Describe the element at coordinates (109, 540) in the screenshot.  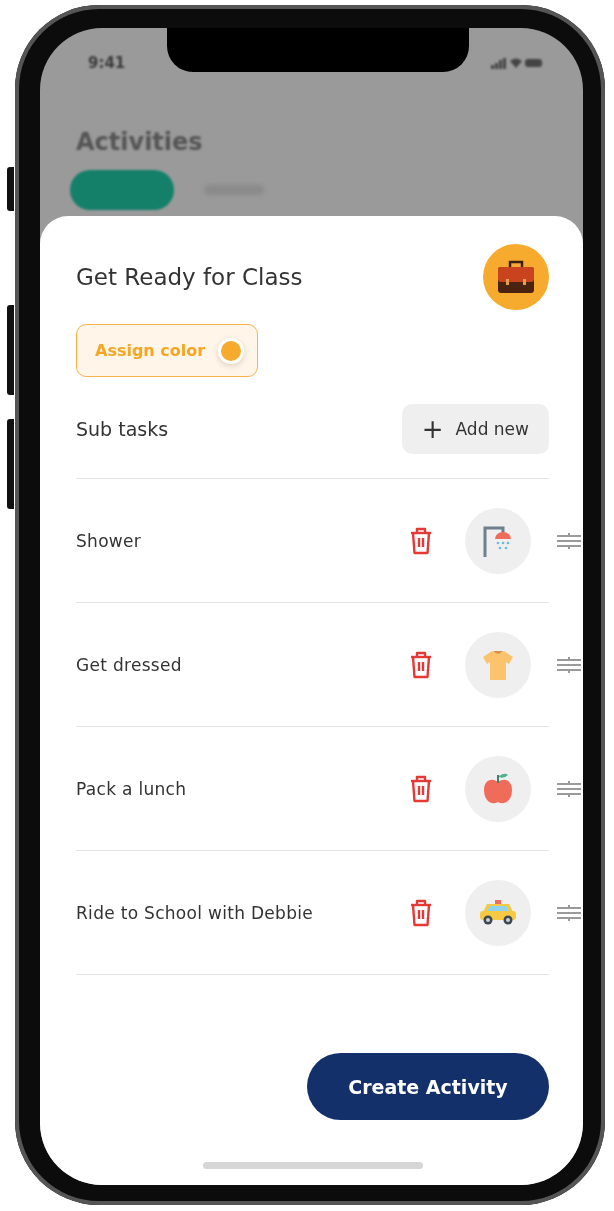
I see `subtask-name: Shower` at that location.